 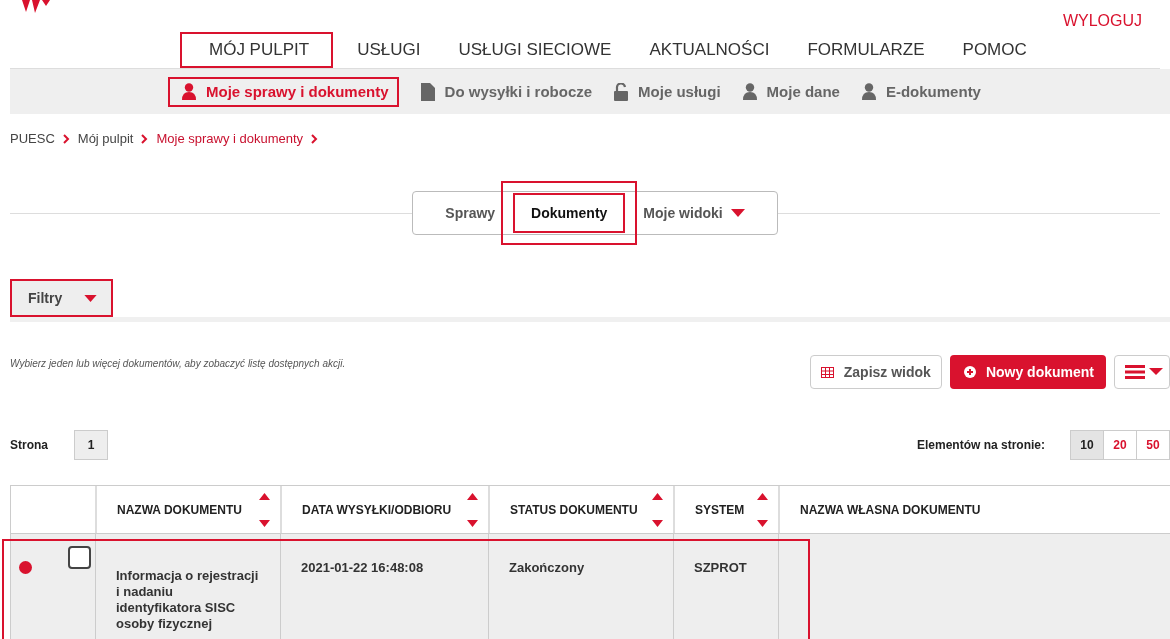 I want to click on document-icon, so click(x=427, y=91).